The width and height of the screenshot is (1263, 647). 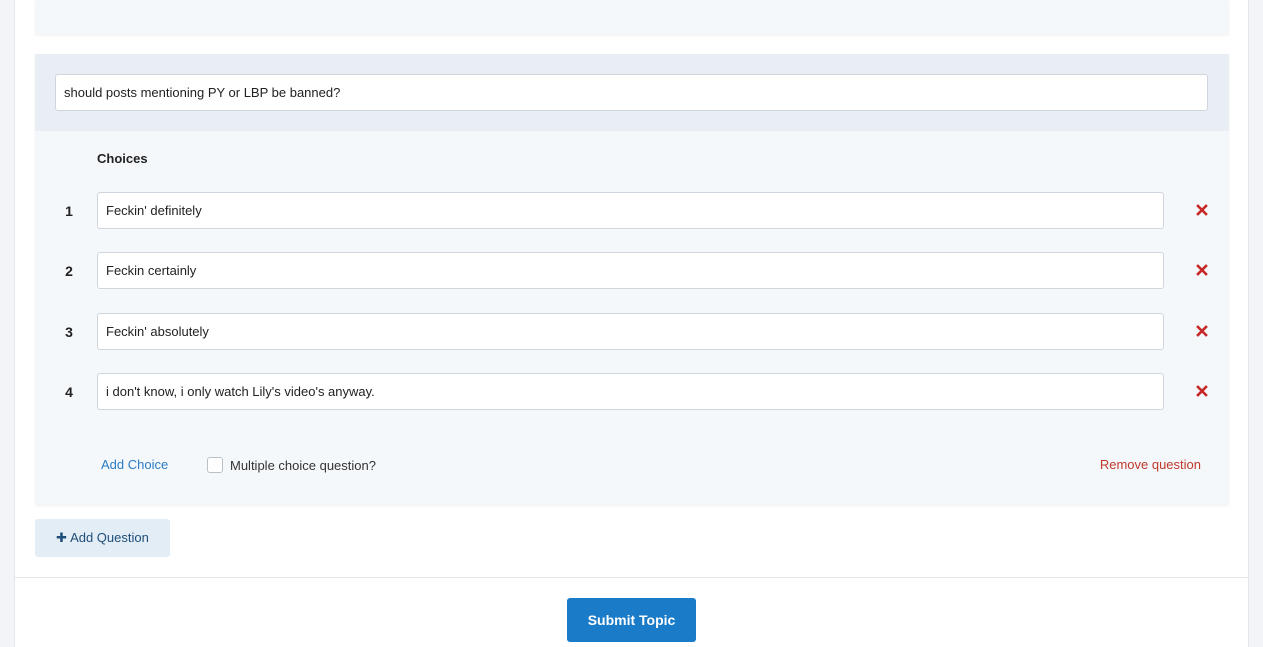 I want to click on question-text-input, so click(x=631, y=92).